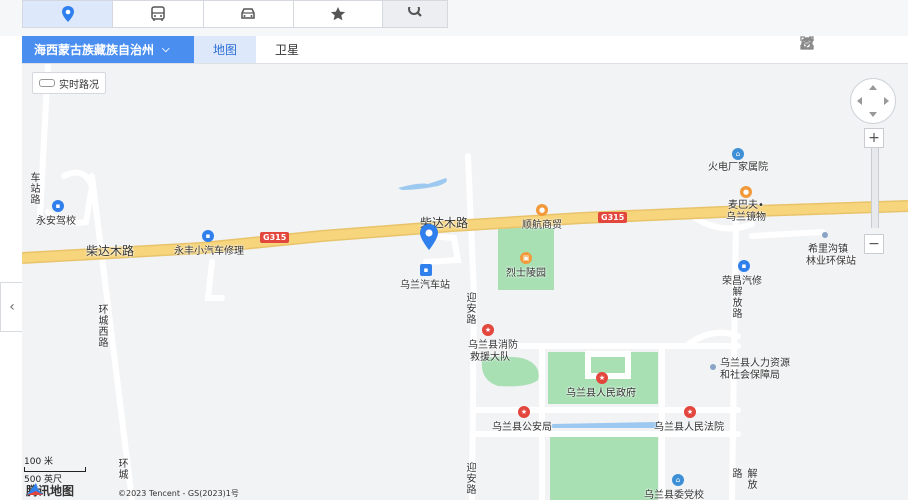  What do you see at coordinates (690, 412) in the screenshot?
I see `court-icon: ★` at bounding box center [690, 412].